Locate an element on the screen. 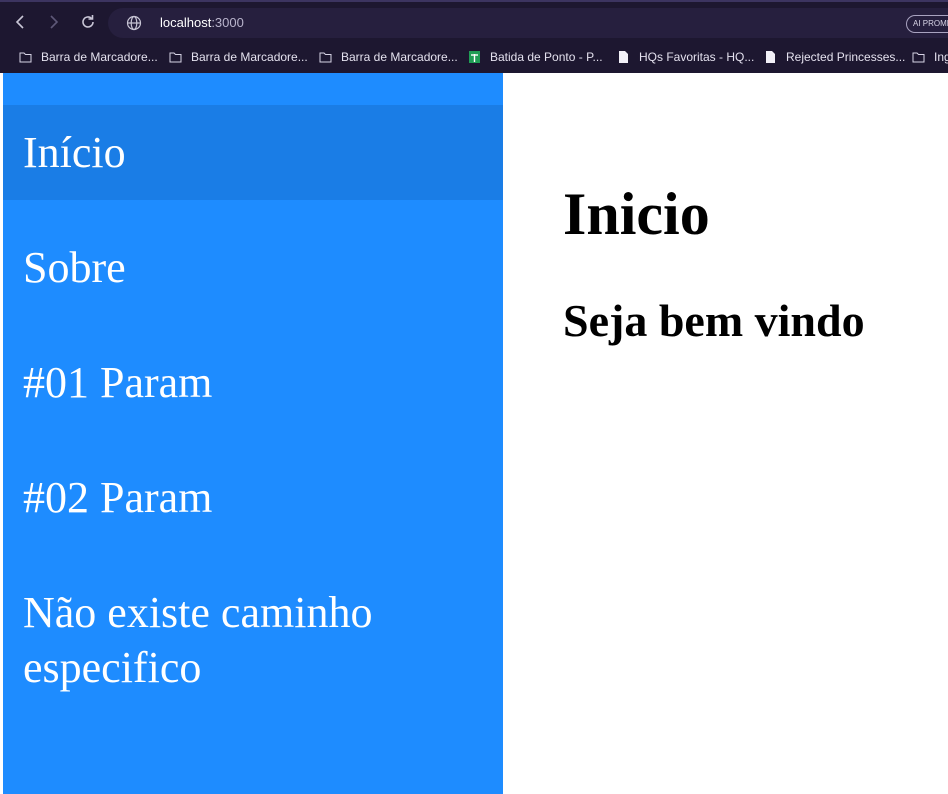  sidebar-item-param-01: #01 Param is located at coordinates (253, 382).